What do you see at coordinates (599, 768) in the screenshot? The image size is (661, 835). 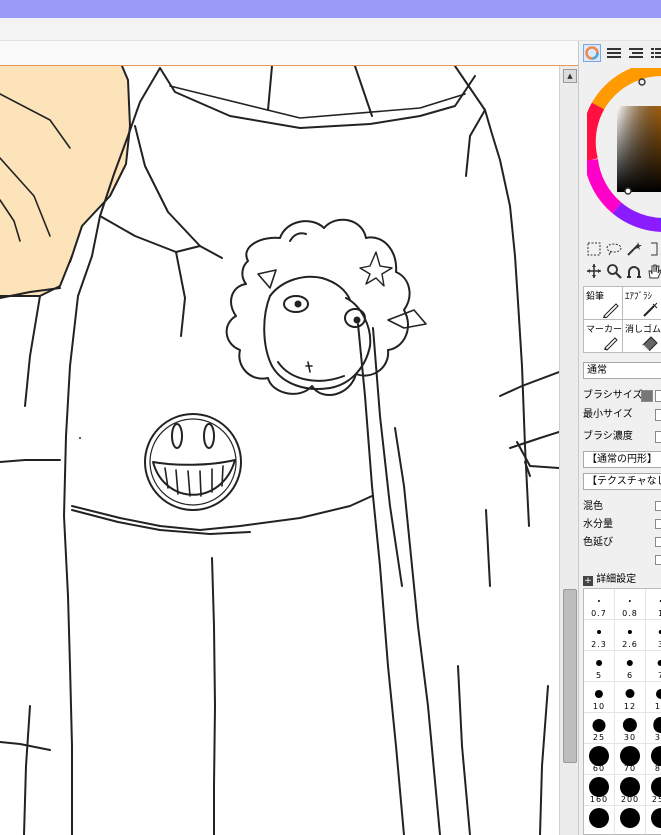 I see `size-label: 60` at bounding box center [599, 768].